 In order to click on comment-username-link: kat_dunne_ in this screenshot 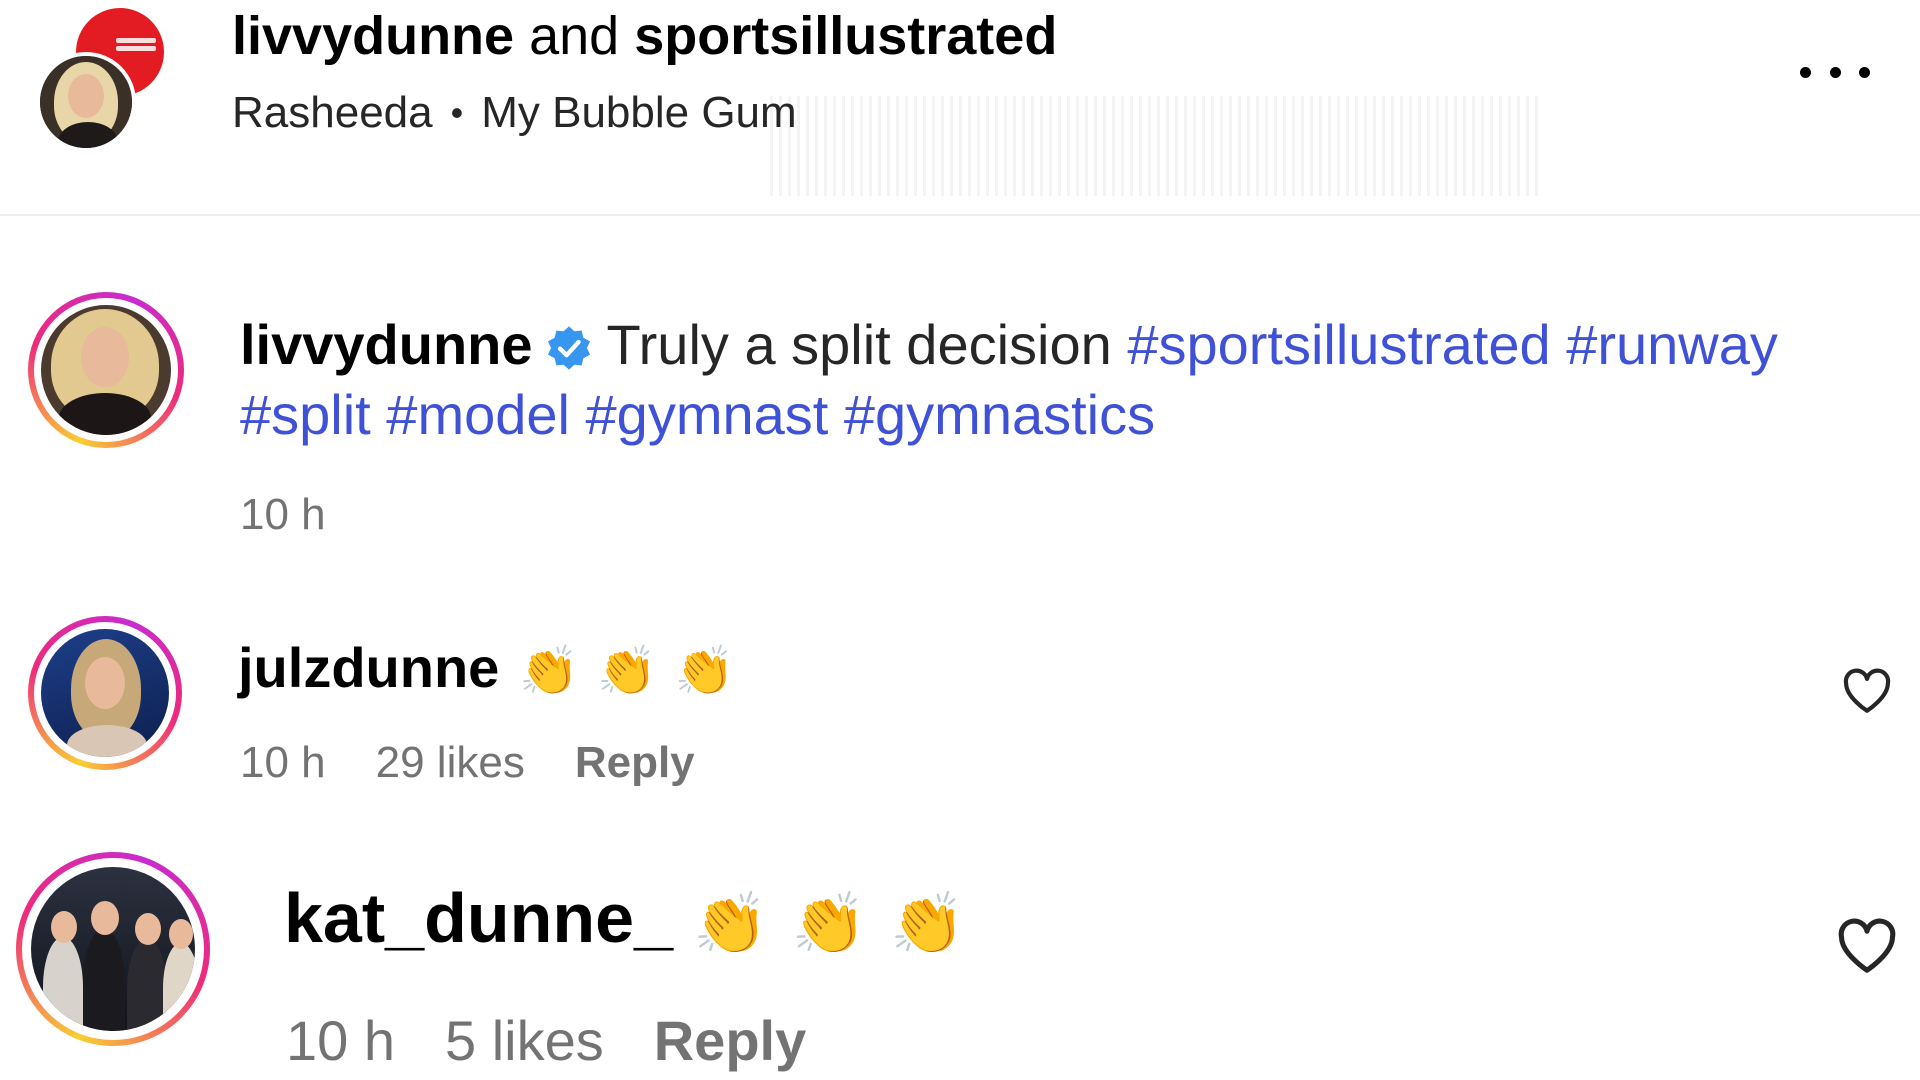, I will do `click(478, 918)`.